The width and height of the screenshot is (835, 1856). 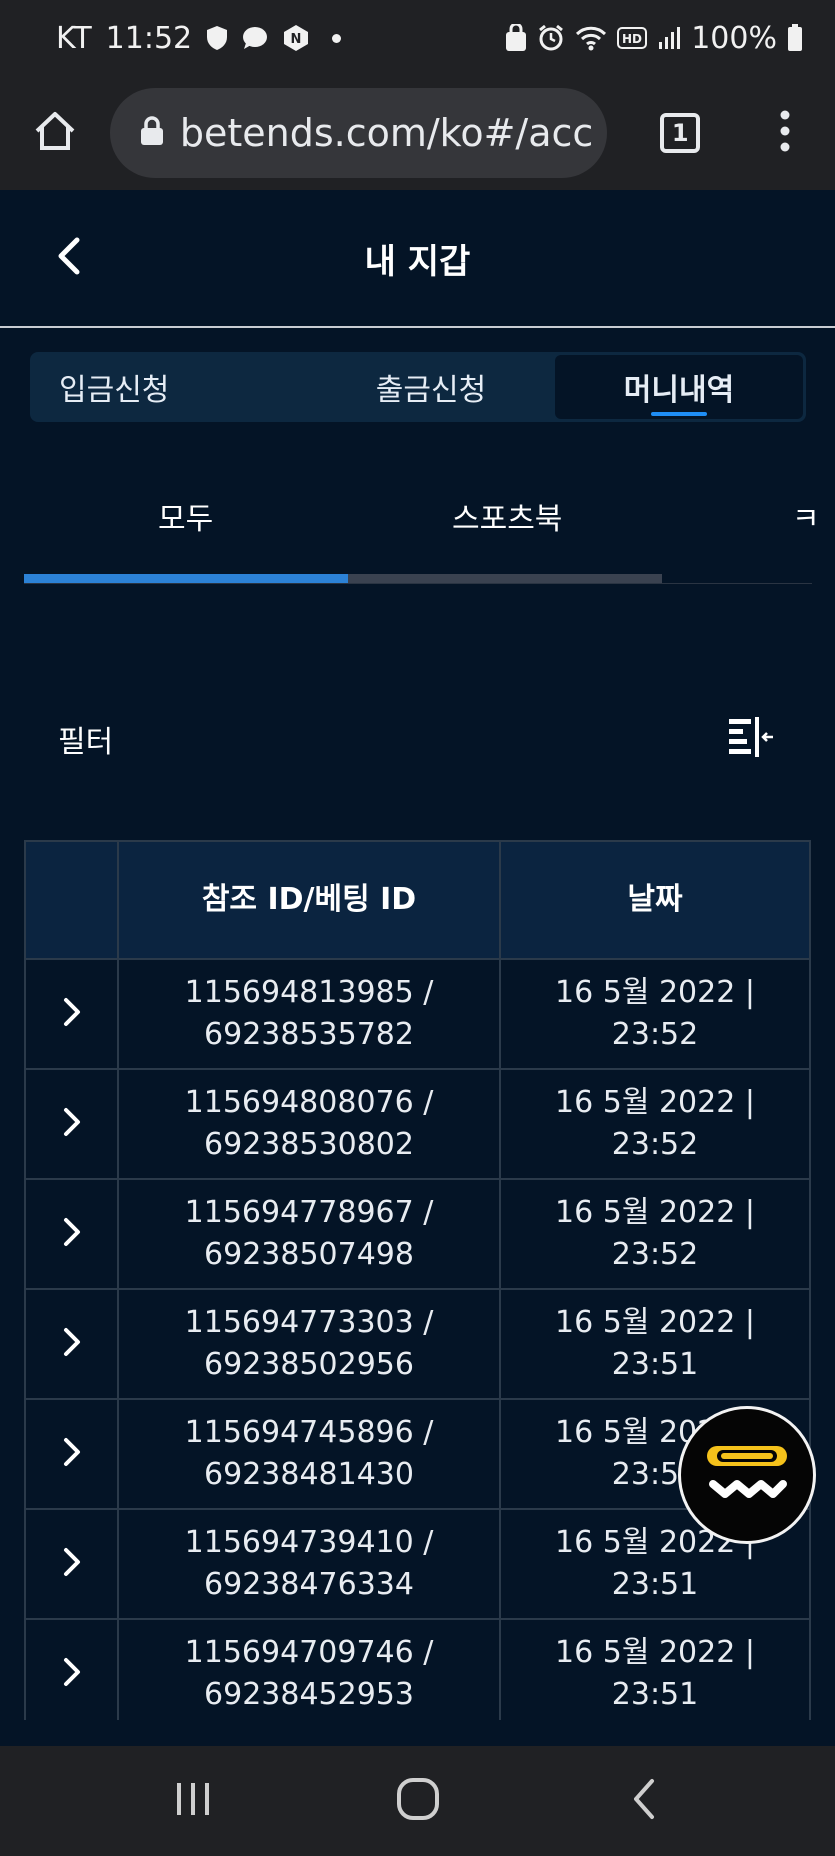 I want to click on subtab-label: 모두, so click(x=186, y=519).